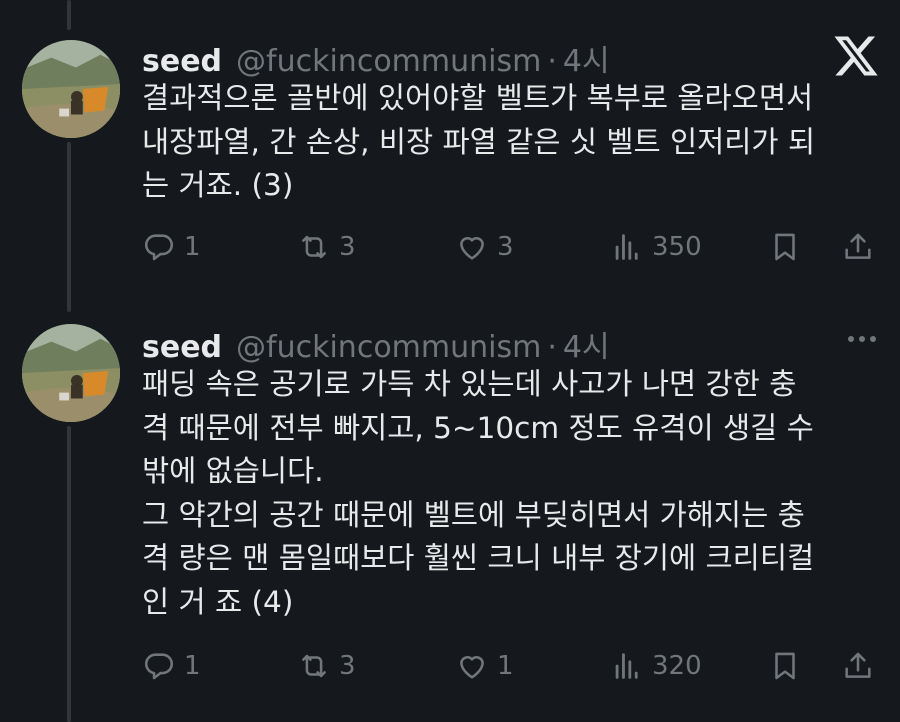  Describe the element at coordinates (505, 247) in the screenshot. I see `like-count: 3` at that location.